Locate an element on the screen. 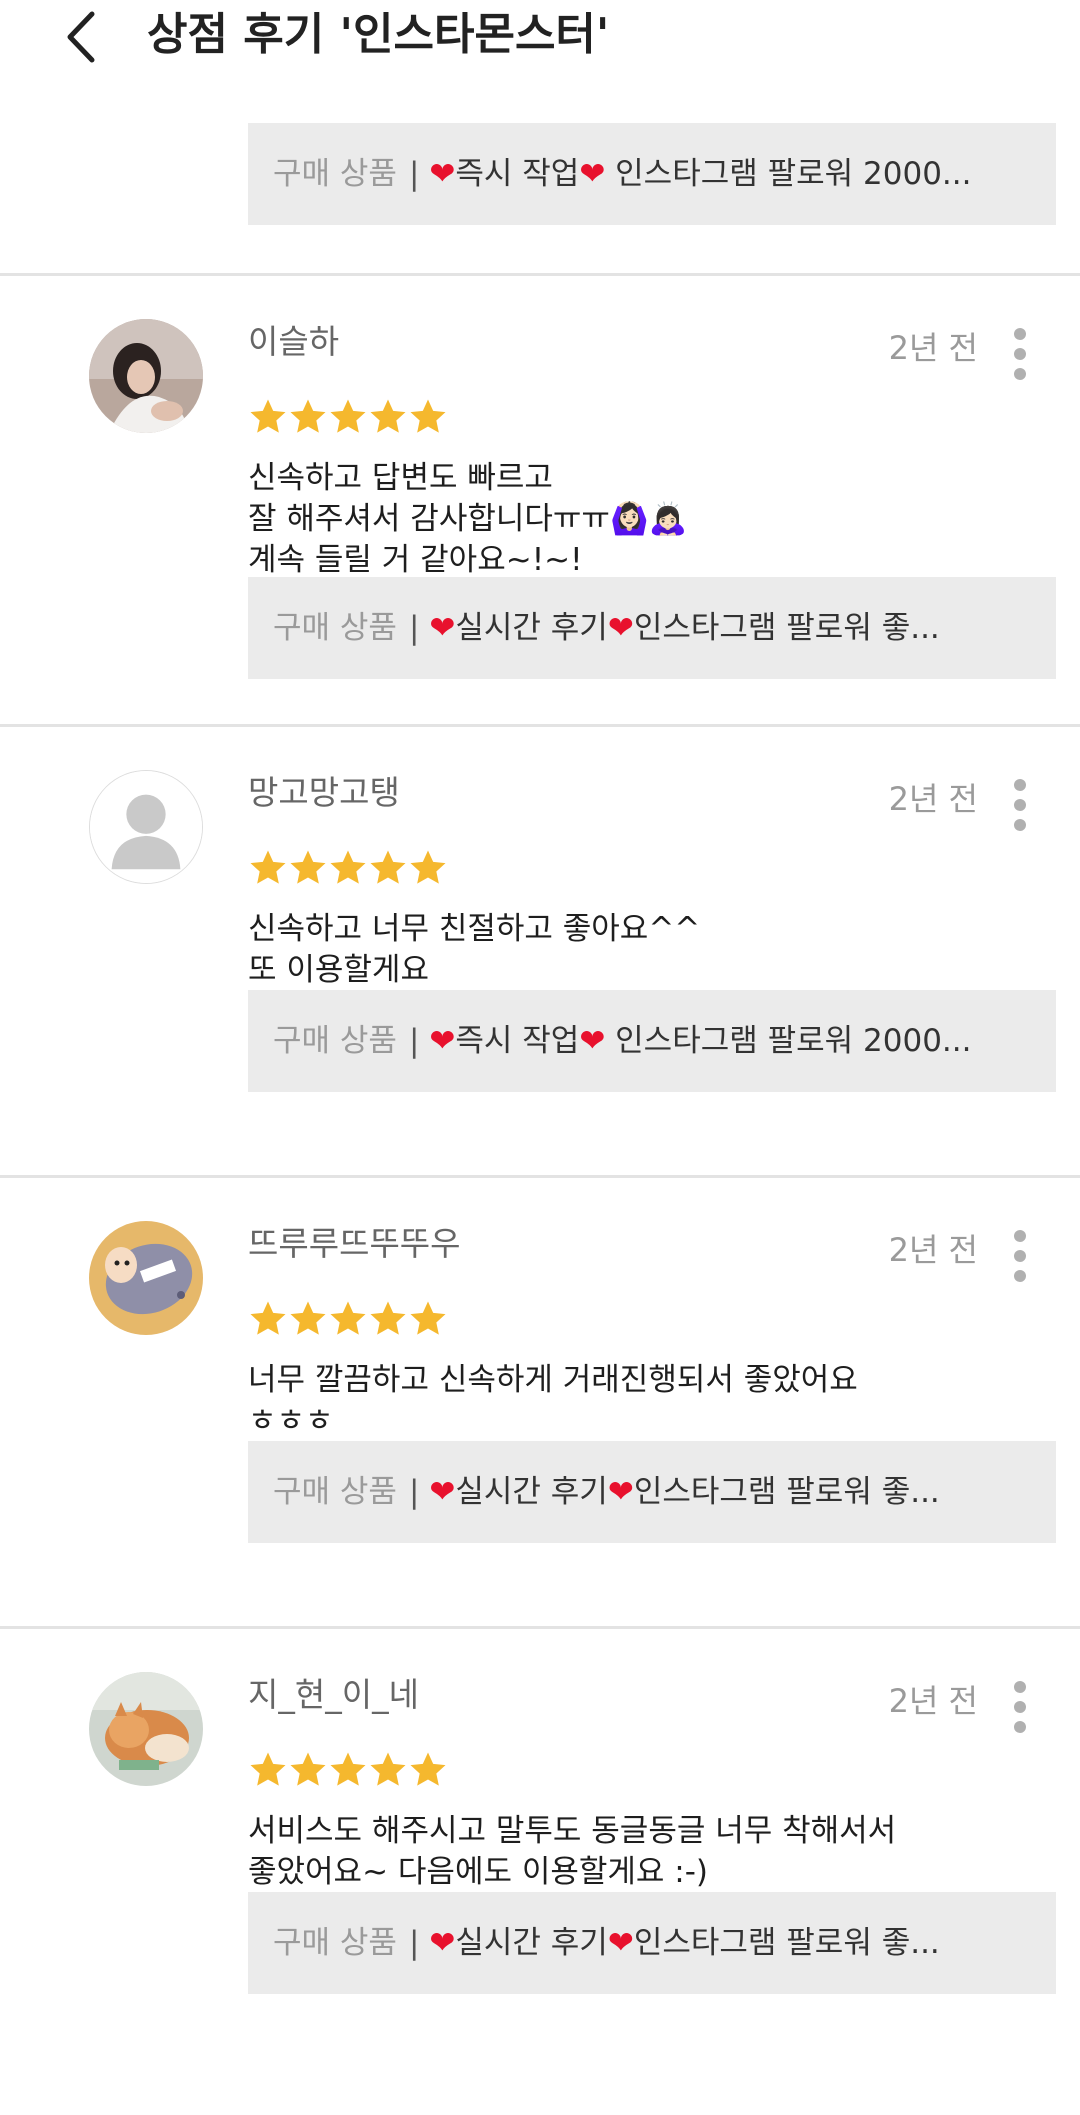 Image resolution: width=1080 pixels, height=2115 pixels. review-text-line: 신속하고 답변도 빠르고 is located at coordinates (400, 478).